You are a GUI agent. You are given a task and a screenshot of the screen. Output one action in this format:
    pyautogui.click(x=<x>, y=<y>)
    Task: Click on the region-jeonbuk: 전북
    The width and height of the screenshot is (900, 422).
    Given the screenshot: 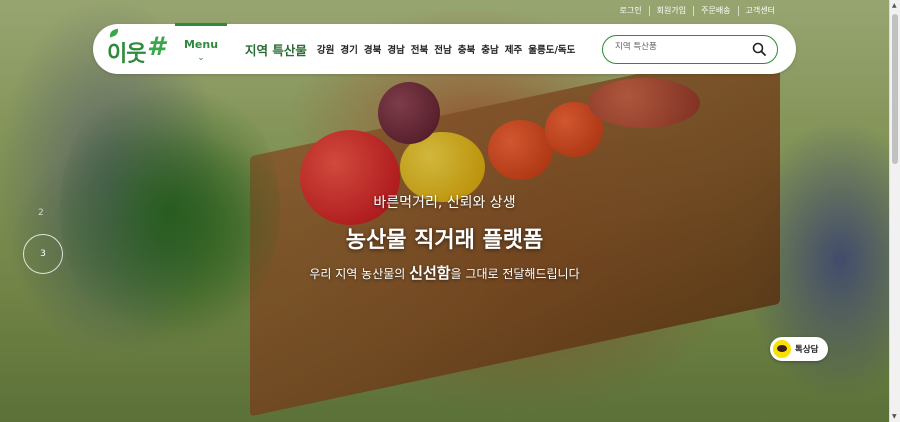 What is the action you would take?
    pyautogui.click(x=419, y=49)
    